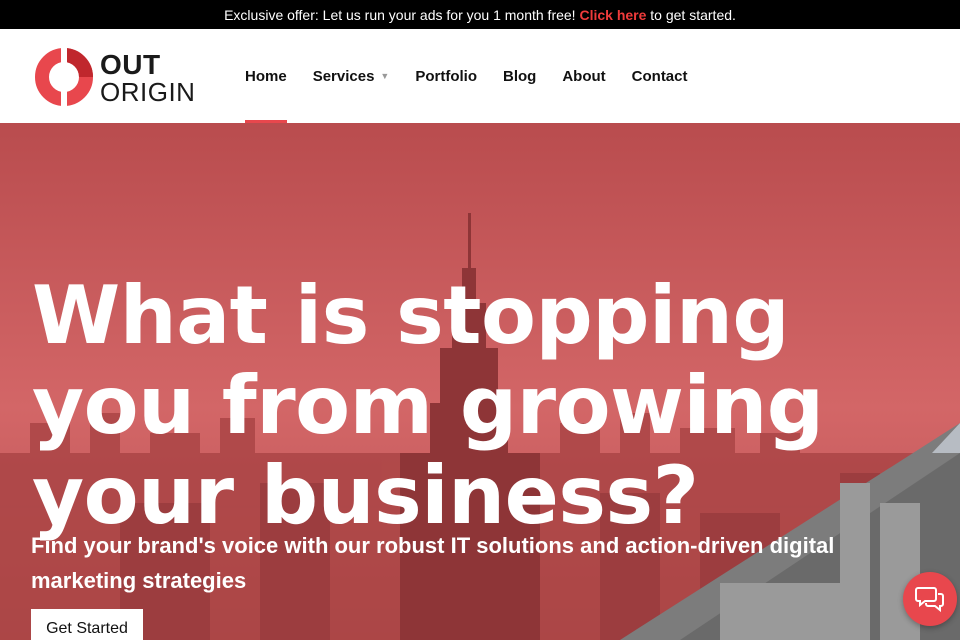 This screenshot has width=960, height=640. Describe the element at coordinates (385, 76) in the screenshot. I see `chevron-down-icon: ▼` at that location.